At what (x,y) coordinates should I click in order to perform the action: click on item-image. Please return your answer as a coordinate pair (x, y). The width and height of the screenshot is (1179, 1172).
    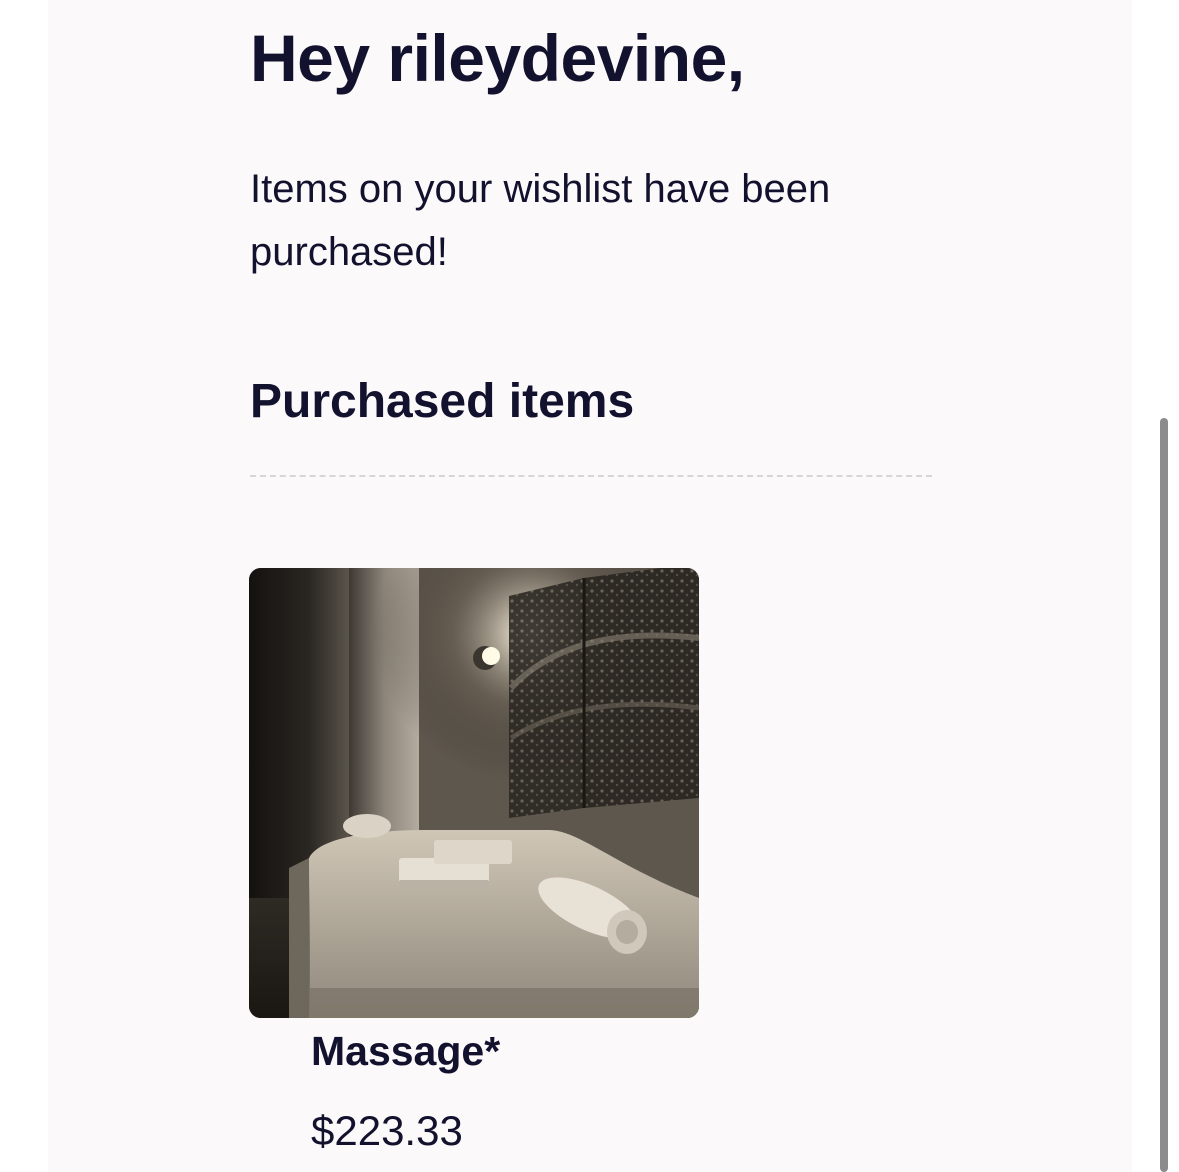
    Looking at the image, I should click on (474, 793).